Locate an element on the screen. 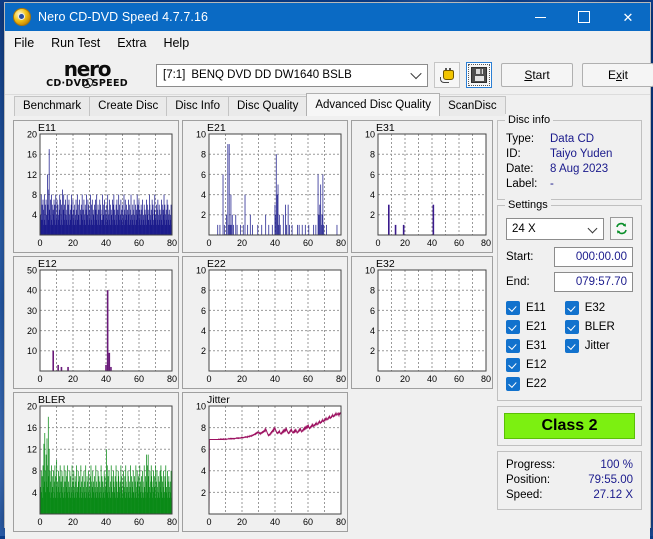  settings-speed-row: 24 X is located at coordinates (569, 228).